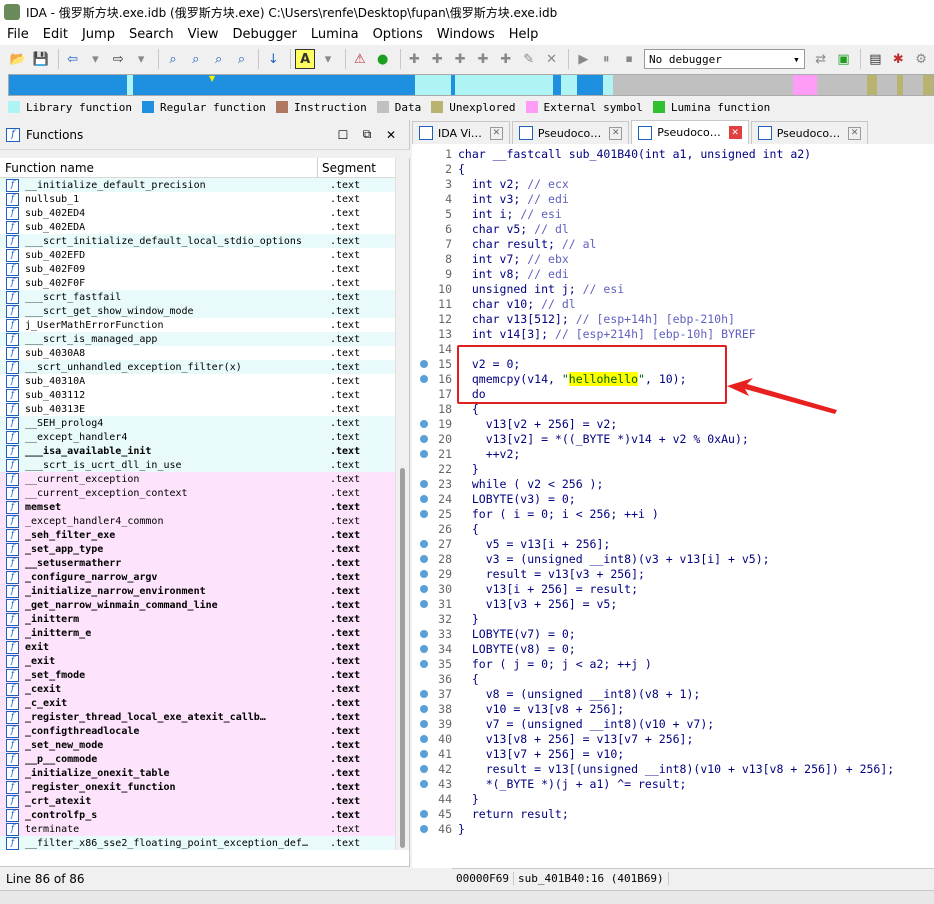 The image size is (934, 904). Describe the element at coordinates (673, 828) in the screenshot. I see `code-line: 46}` at that location.